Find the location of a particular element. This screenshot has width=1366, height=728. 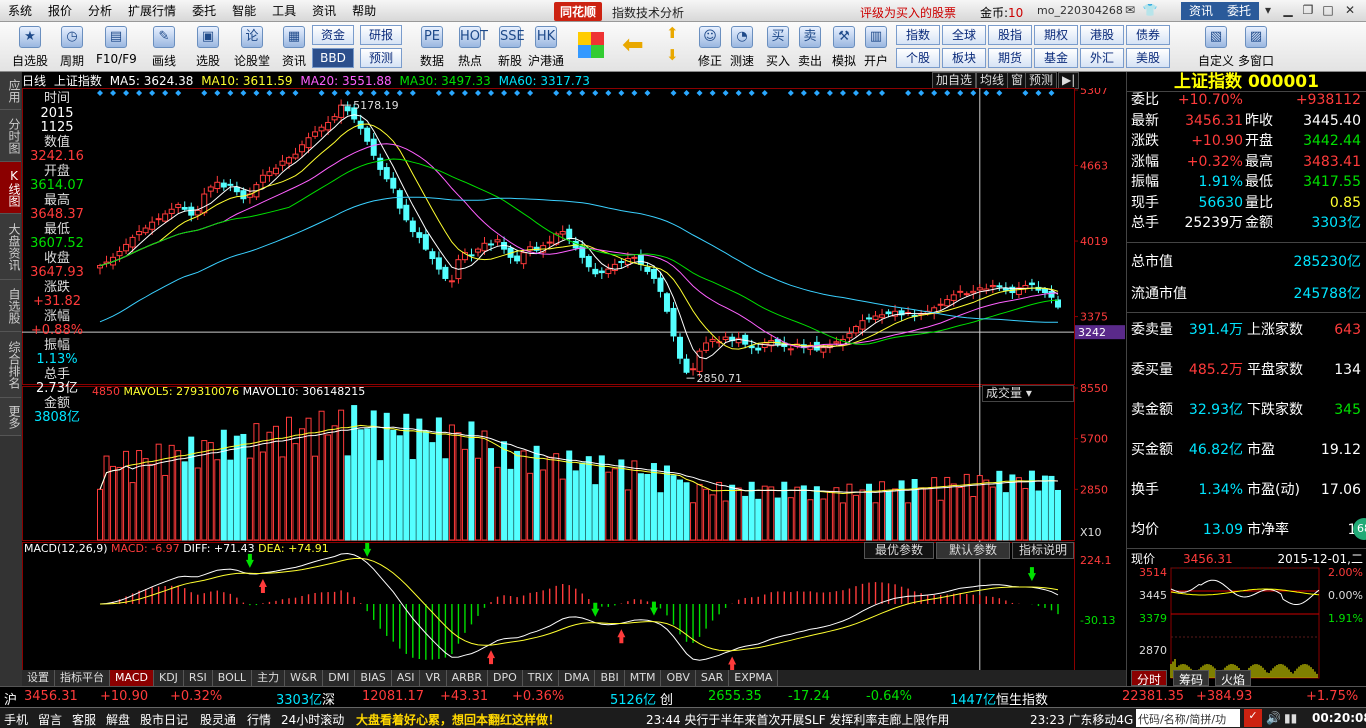

menu-item-2: 分析 is located at coordinates (100, 10).